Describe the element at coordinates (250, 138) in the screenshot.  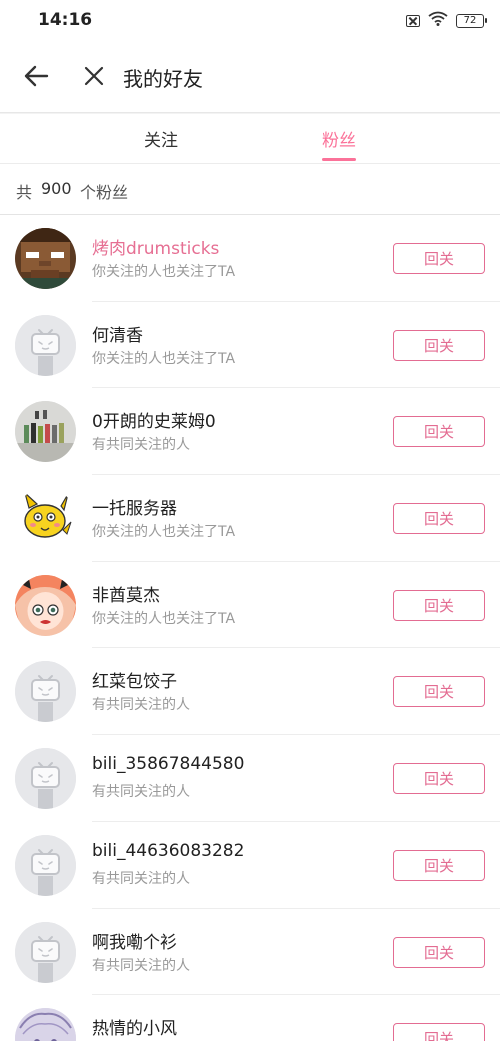
I see `tab-bar: 关注 粉丝` at that location.